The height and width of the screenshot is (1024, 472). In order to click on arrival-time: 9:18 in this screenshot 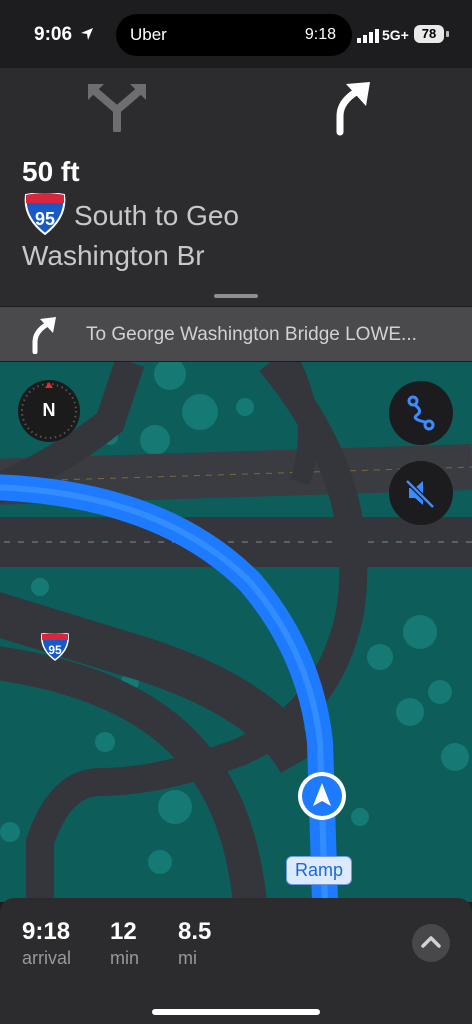, I will do `click(46, 931)`.